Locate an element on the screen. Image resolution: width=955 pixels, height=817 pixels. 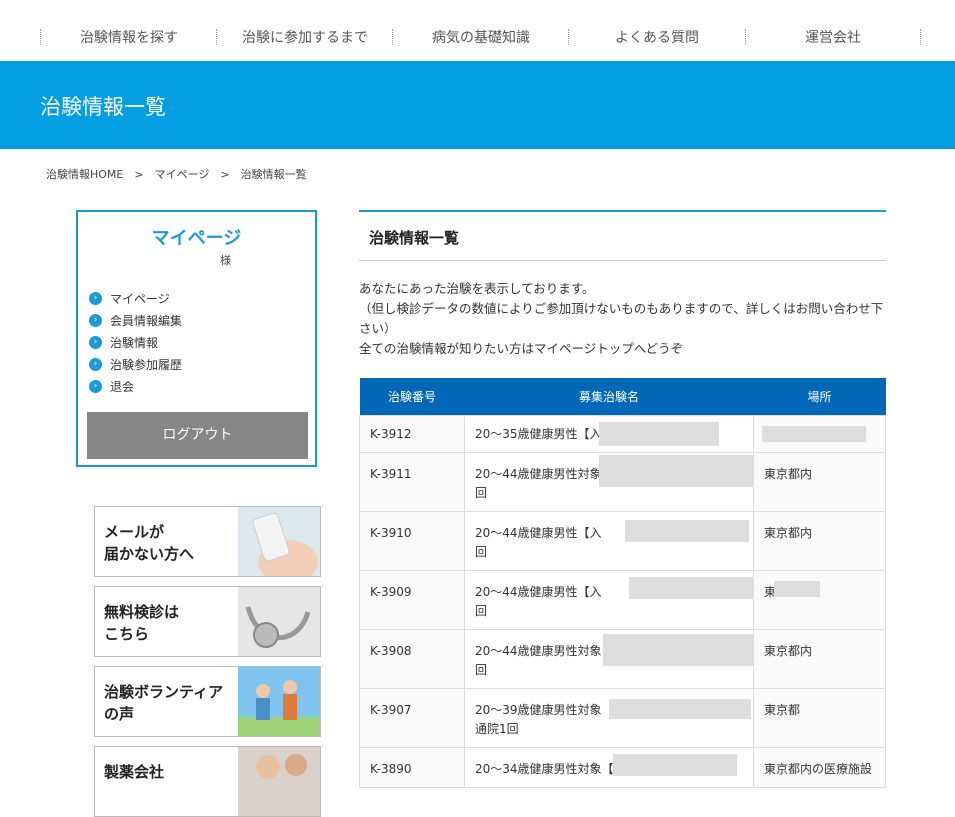
user-honorific: 様 is located at coordinates (225, 260).